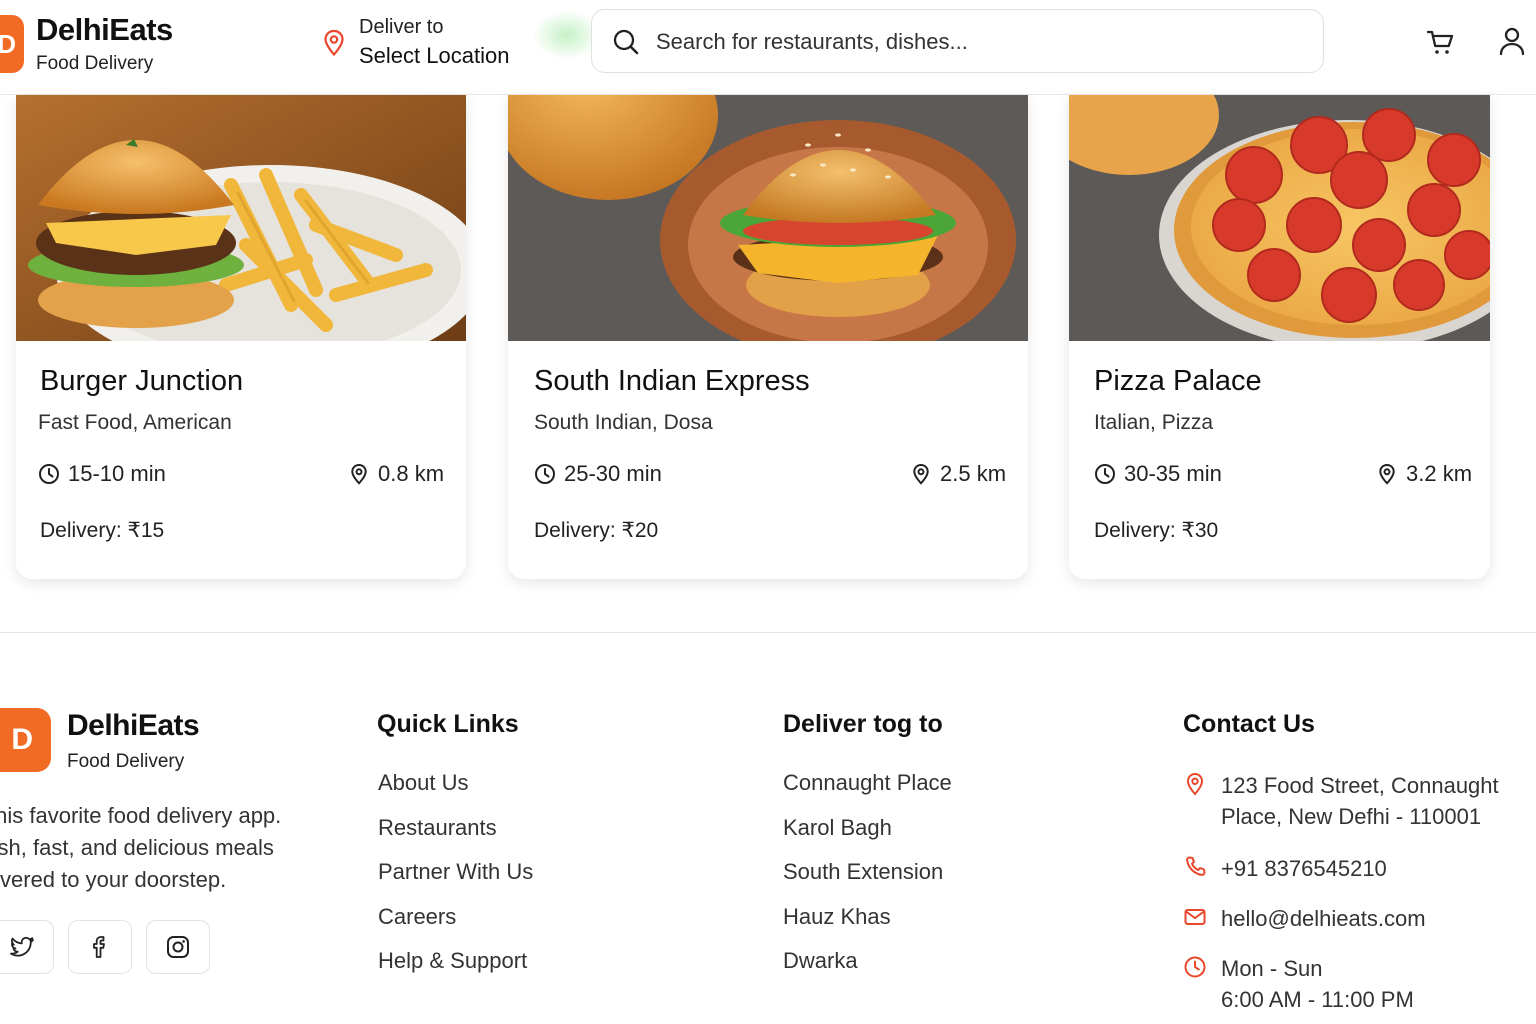 This screenshot has width=1536, height=1024. I want to click on search-icon, so click(626, 42).